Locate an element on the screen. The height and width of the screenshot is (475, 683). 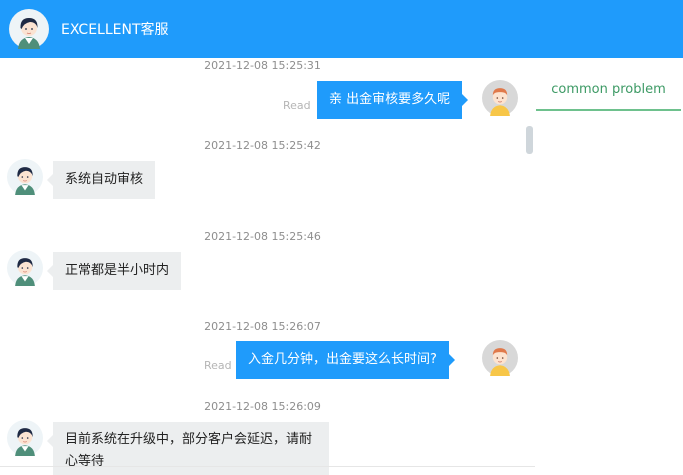
message-bubble-received: 目前系统在升级中，部分客户会延迟，请耐心等待 is located at coordinates (188, 448).